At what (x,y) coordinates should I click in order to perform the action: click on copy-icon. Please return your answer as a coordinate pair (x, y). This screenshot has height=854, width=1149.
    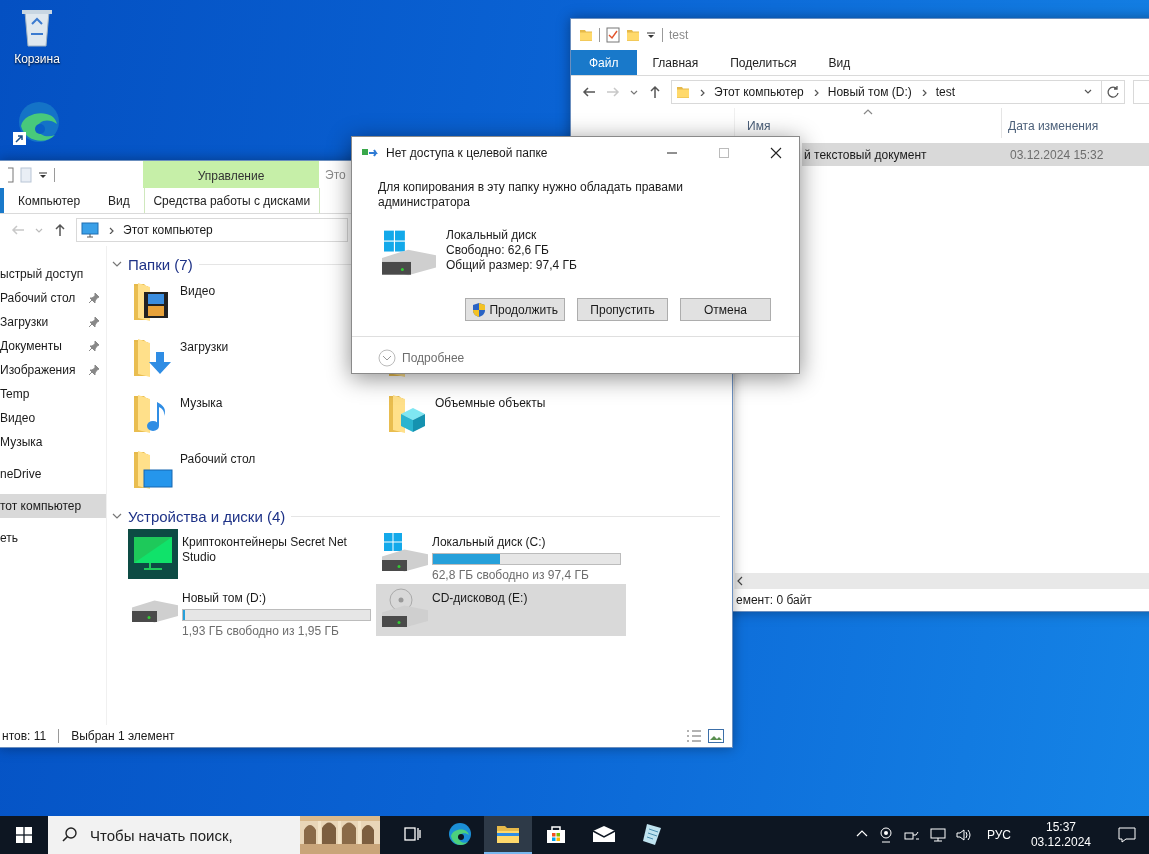
    Looking at the image, I should click on (371, 152).